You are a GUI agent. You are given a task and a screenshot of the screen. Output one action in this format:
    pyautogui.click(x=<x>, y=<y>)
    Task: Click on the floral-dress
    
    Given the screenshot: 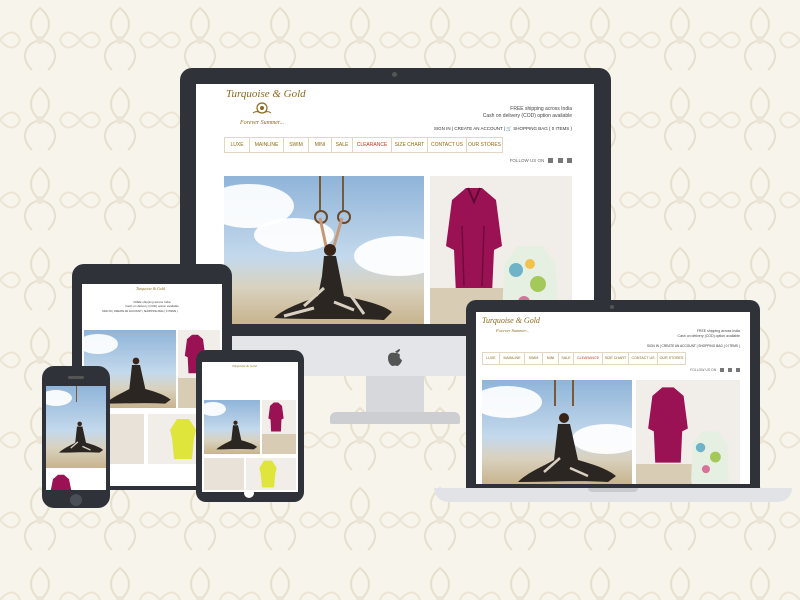 What is the action you would take?
    pyautogui.click(x=710, y=457)
    